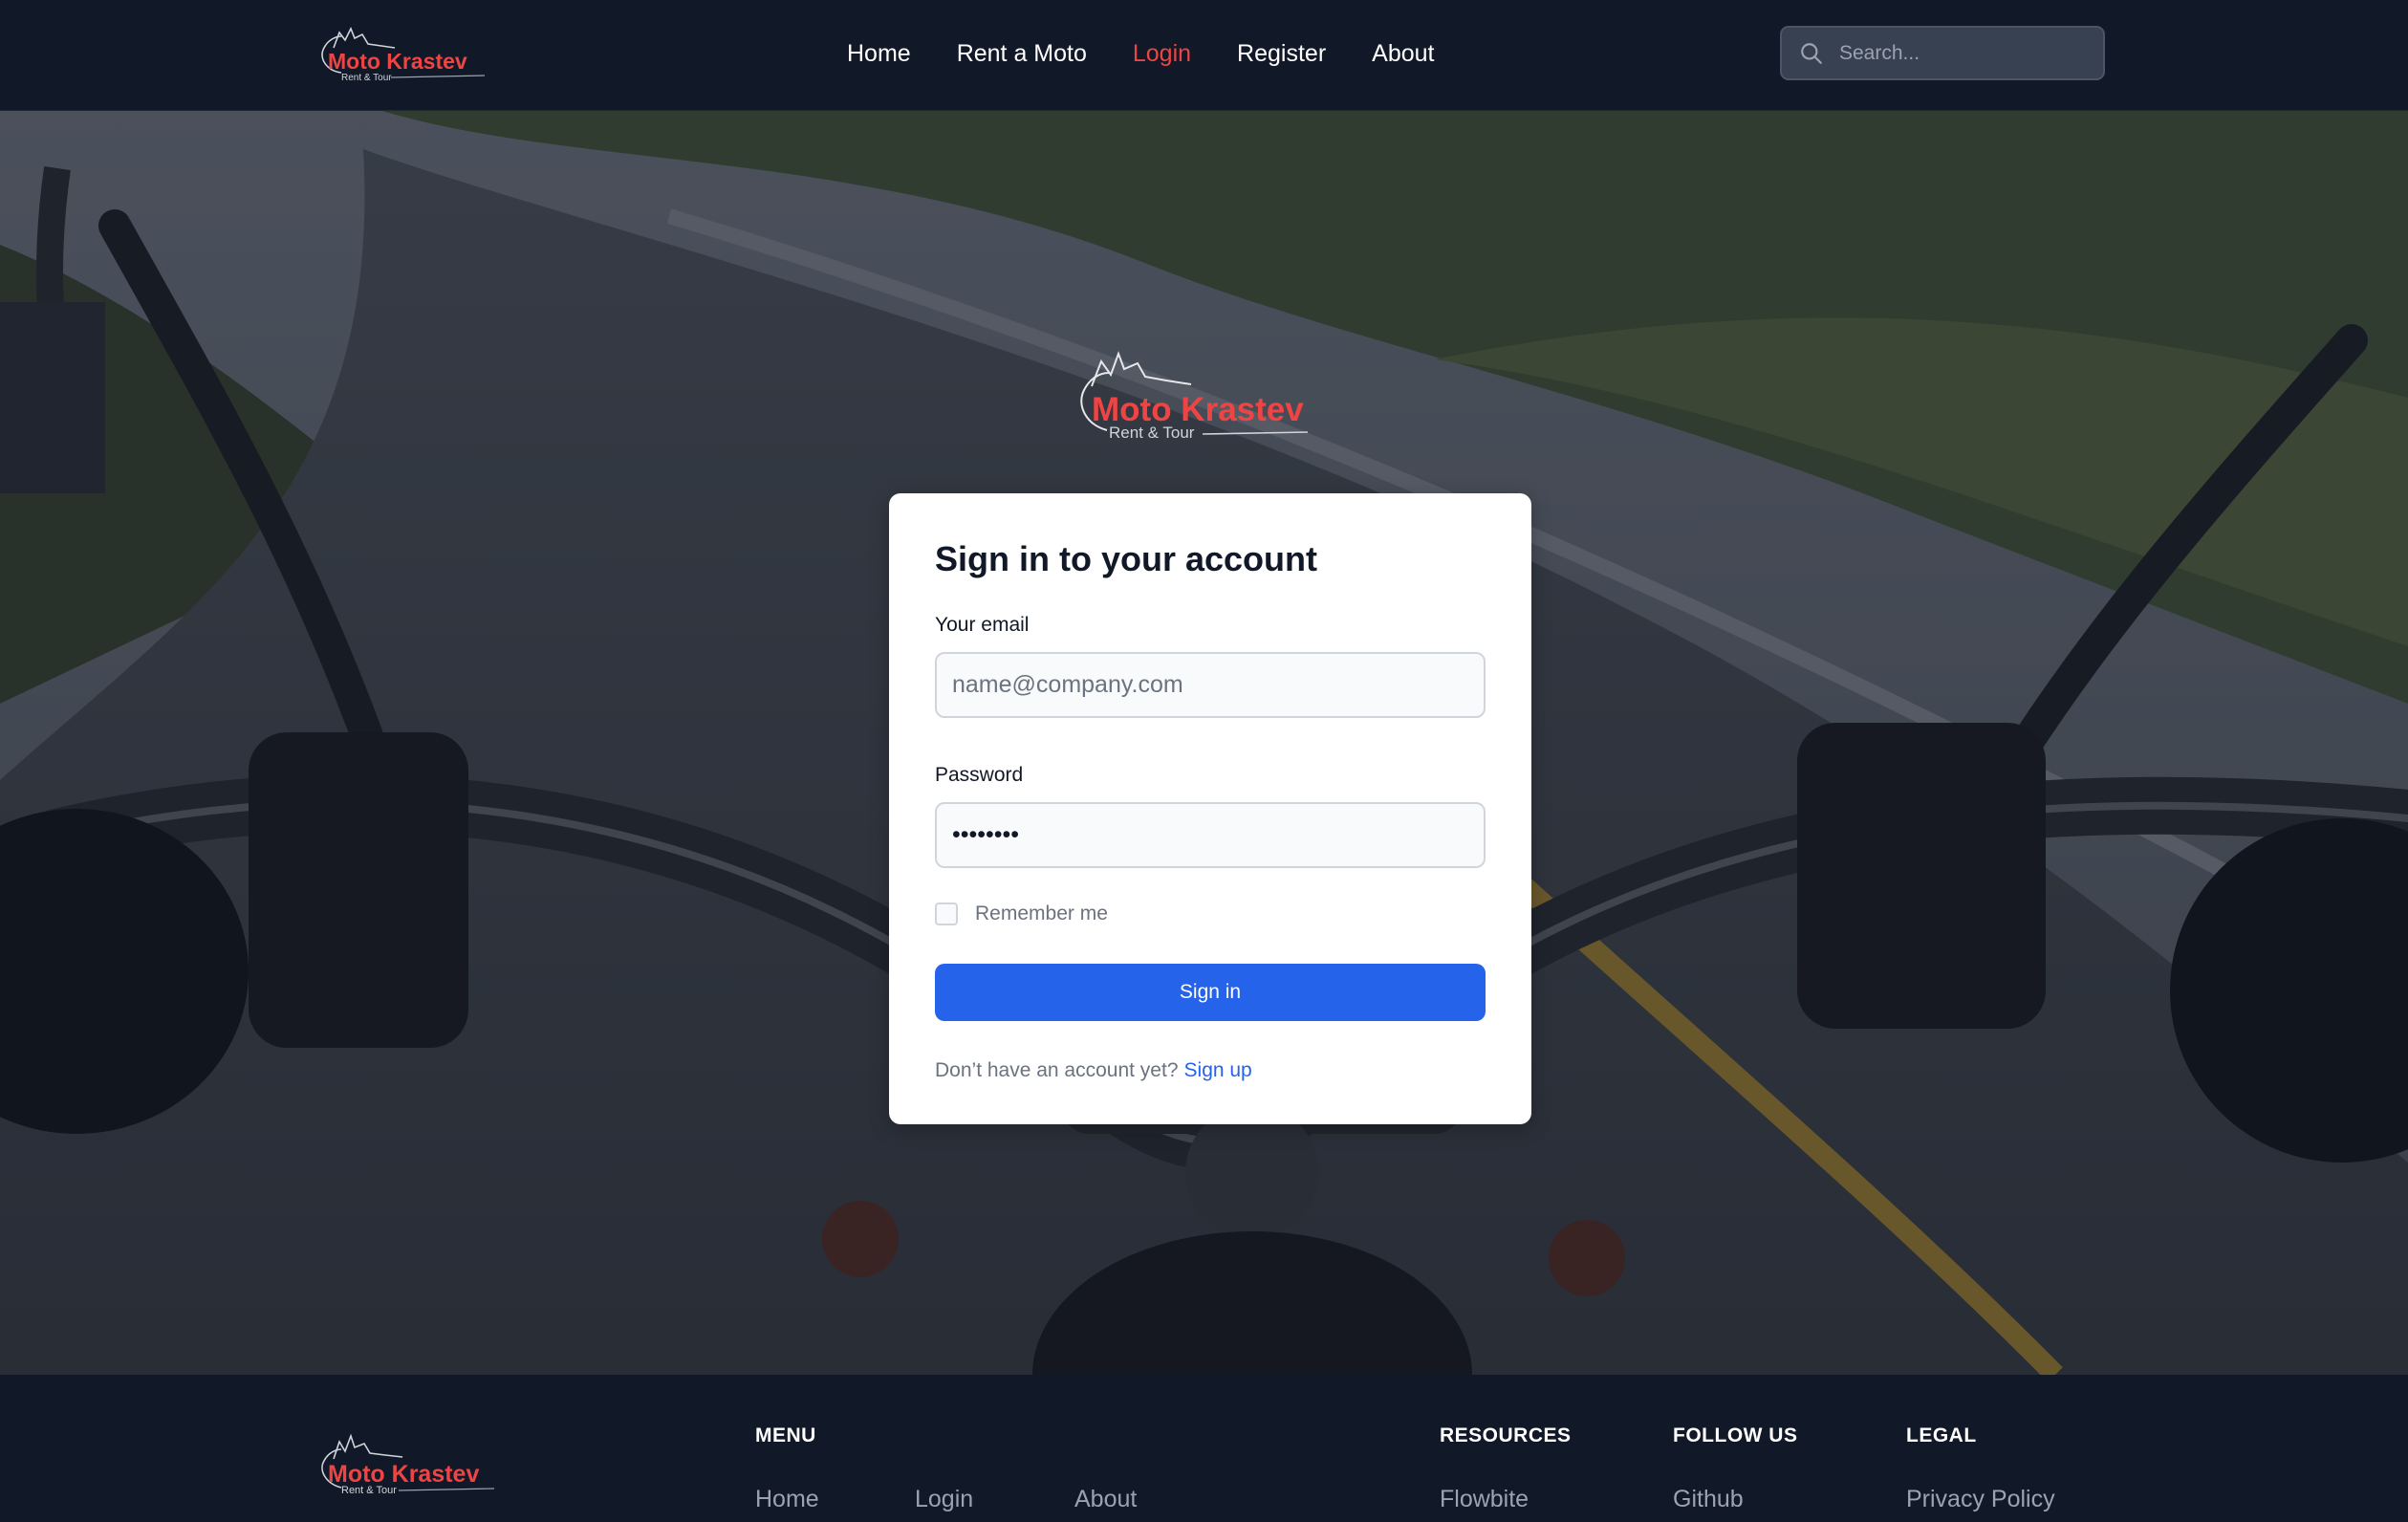  I want to click on footer-link-home: Home, so click(787, 1499).